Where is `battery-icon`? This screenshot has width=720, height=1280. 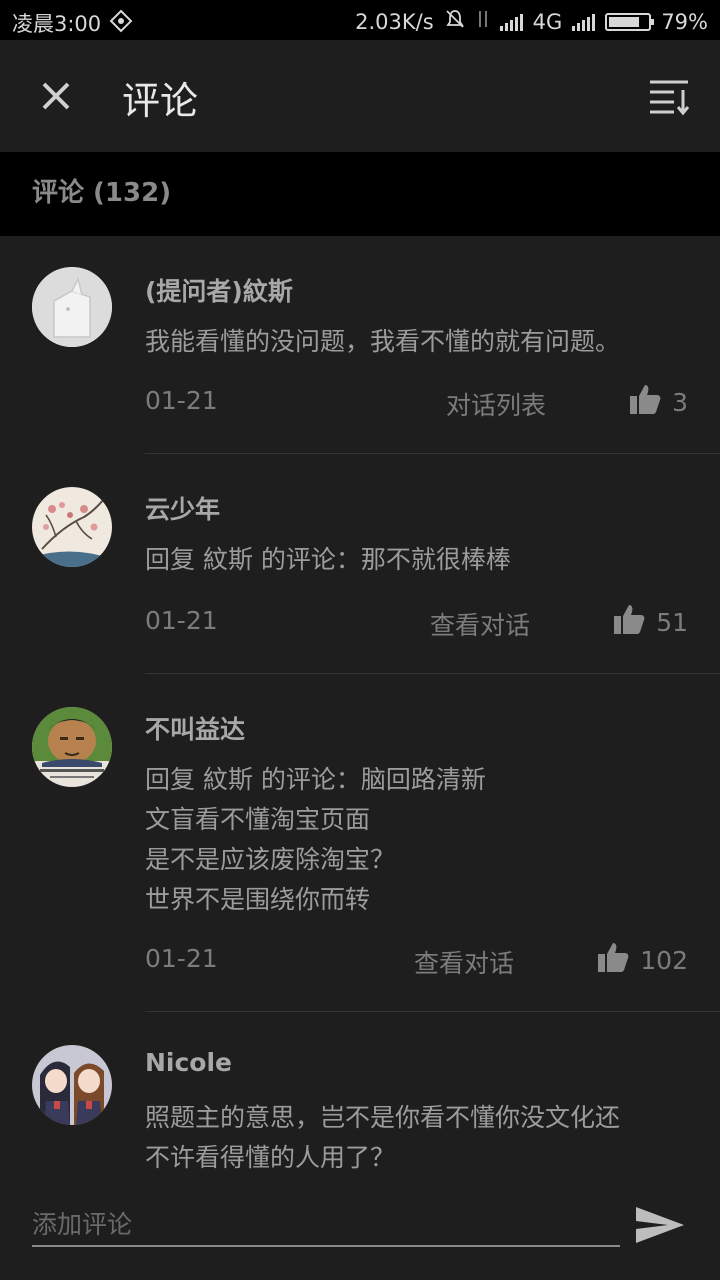
battery-icon is located at coordinates (630, 21).